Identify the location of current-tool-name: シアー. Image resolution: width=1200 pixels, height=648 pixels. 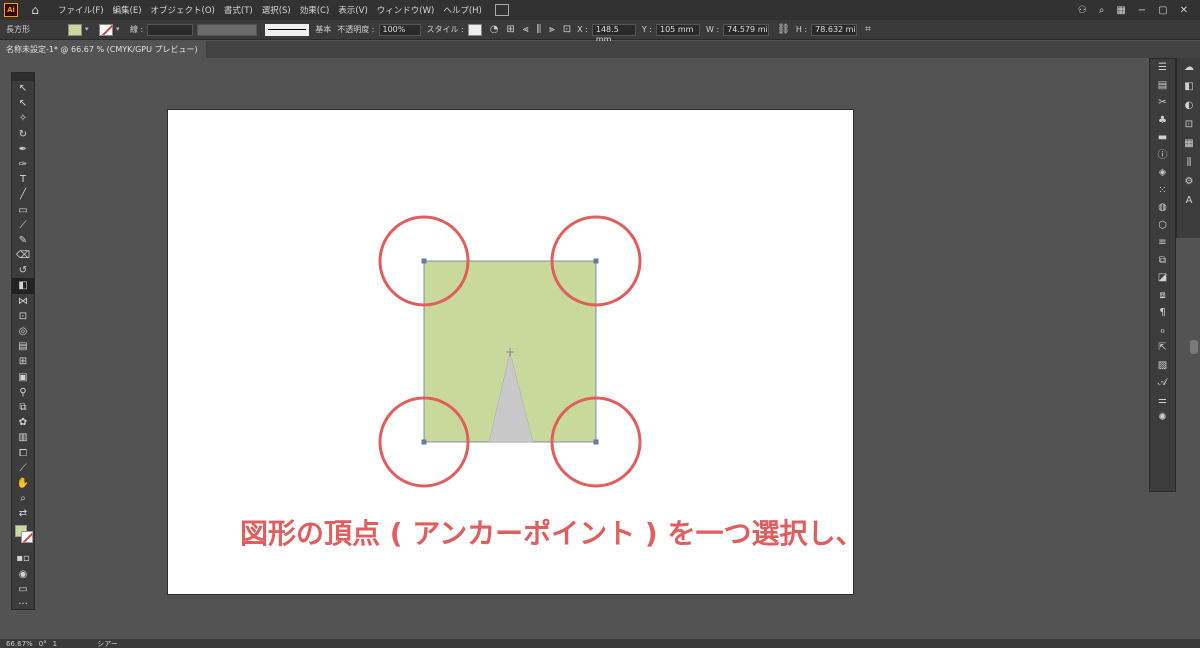
(107, 643).